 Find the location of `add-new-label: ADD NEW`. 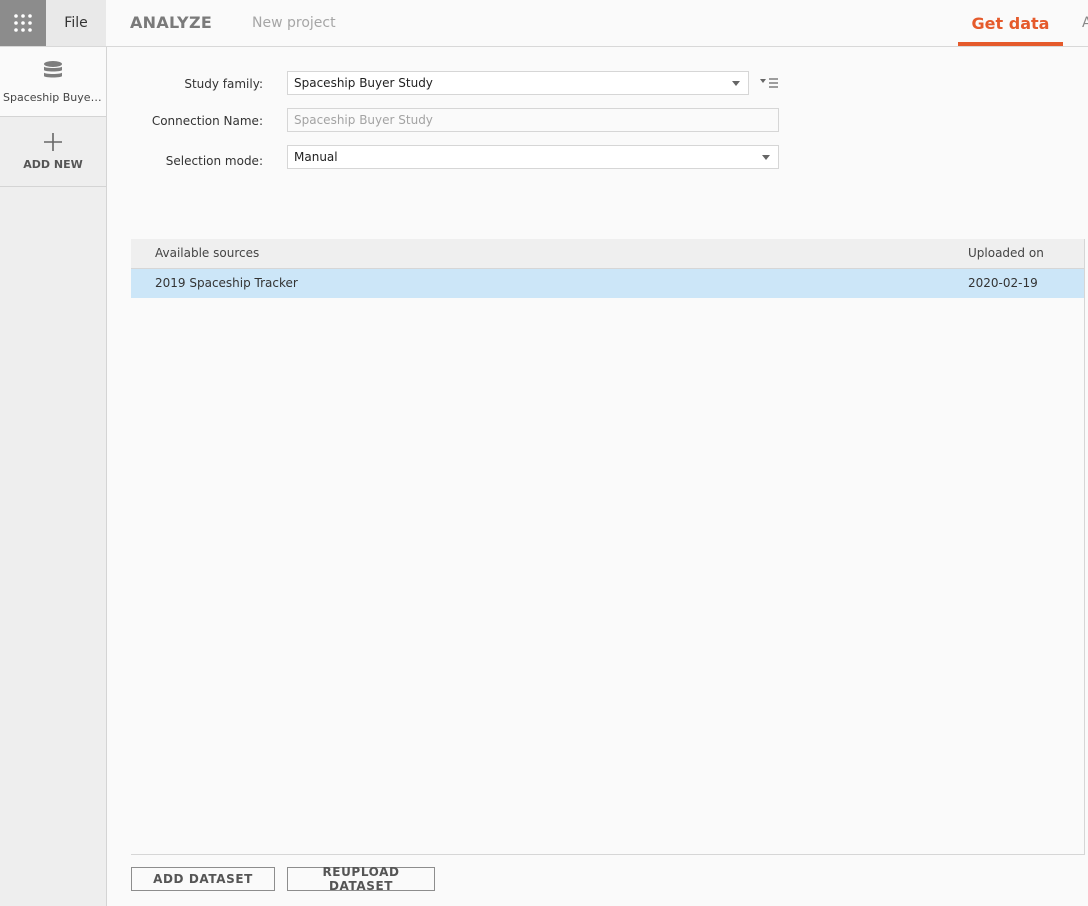

add-new-label: ADD NEW is located at coordinates (53, 164).